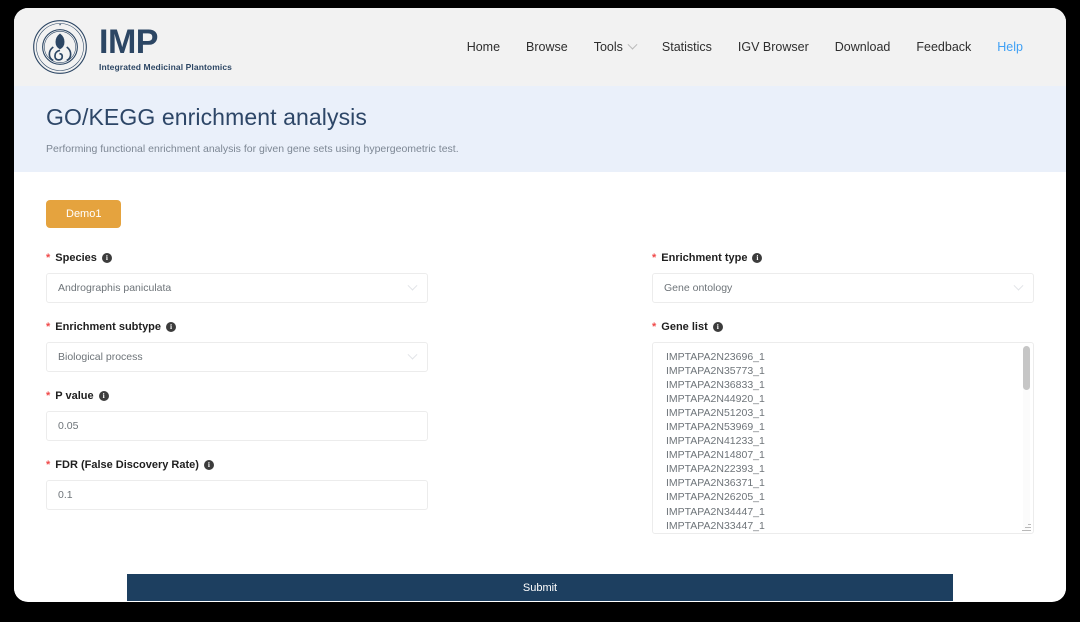  What do you see at coordinates (1026, 438) in the screenshot?
I see `textarea-scrollbar` at bounding box center [1026, 438].